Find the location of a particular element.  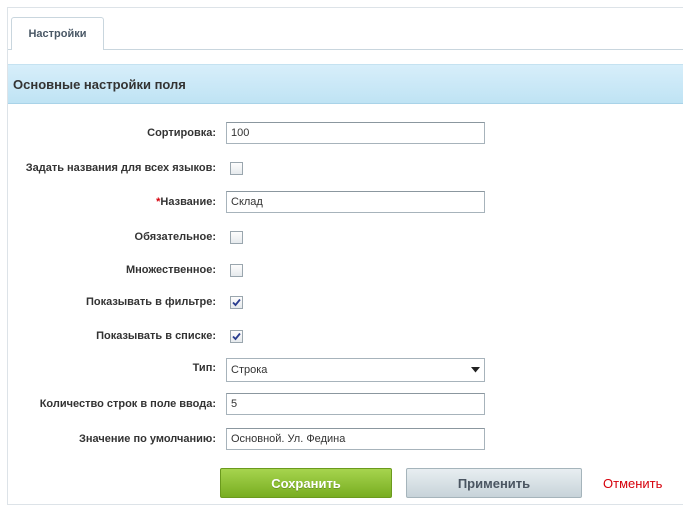

type-select-value: Строка is located at coordinates (249, 370).